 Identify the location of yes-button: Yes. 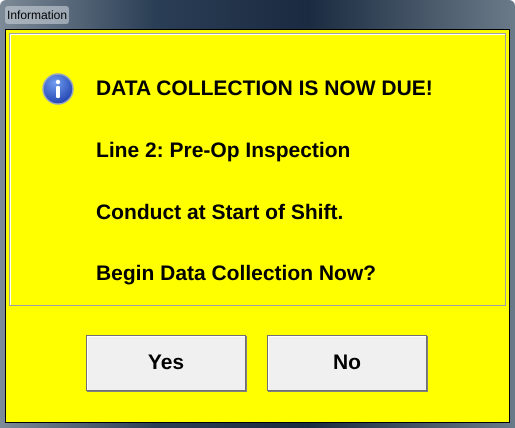
(166, 362).